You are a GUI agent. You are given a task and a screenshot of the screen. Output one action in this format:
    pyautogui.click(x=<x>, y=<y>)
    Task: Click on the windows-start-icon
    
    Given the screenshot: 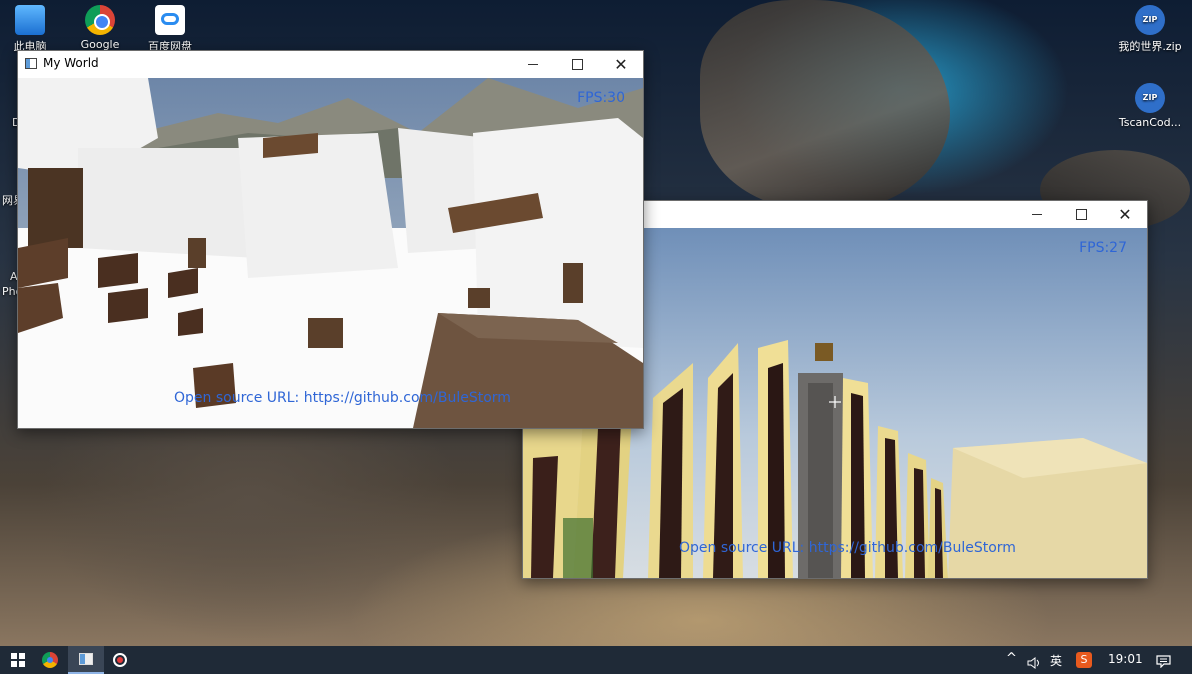 What is the action you would take?
    pyautogui.click(x=18, y=660)
    